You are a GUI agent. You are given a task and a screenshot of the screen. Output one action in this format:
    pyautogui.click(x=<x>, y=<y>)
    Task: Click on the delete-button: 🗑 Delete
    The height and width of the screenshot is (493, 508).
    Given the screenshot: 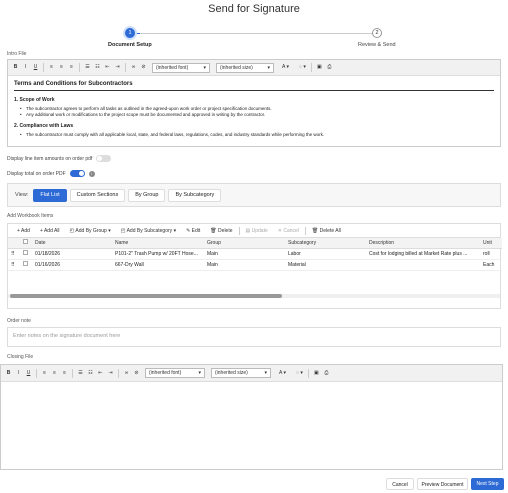 What is the action you would take?
    pyautogui.click(x=221, y=231)
    